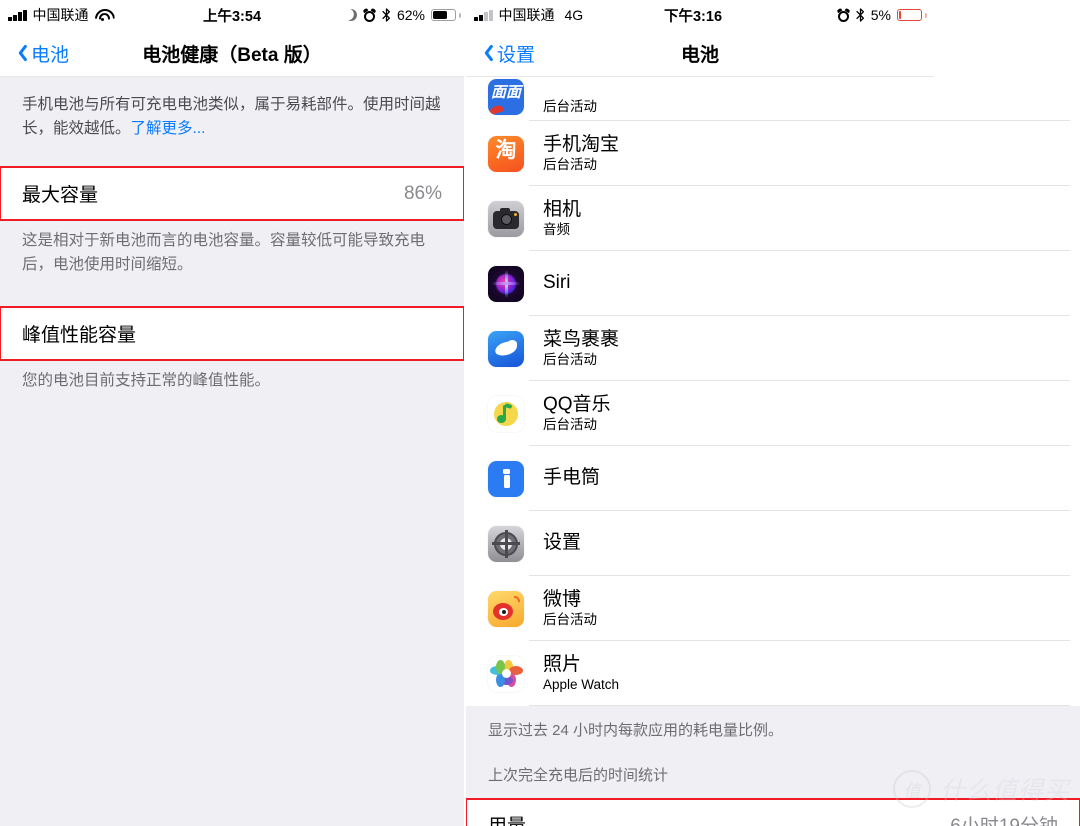  I want to click on peak-performance-label: 峰值性能容量, so click(79, 336).